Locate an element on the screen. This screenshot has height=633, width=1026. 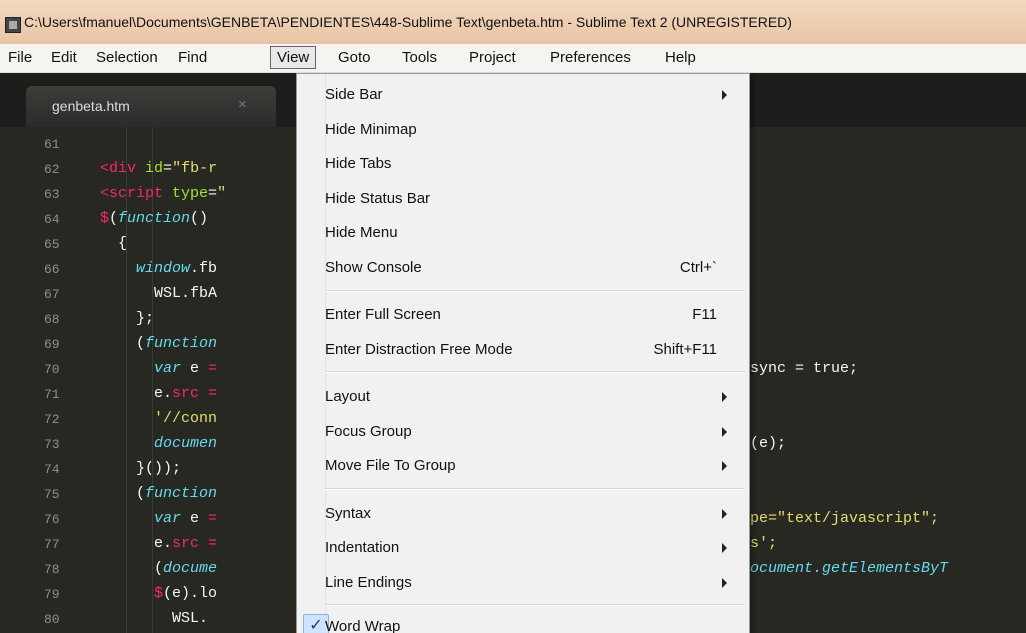
menu-file: File is located at coordinates (20, 57).